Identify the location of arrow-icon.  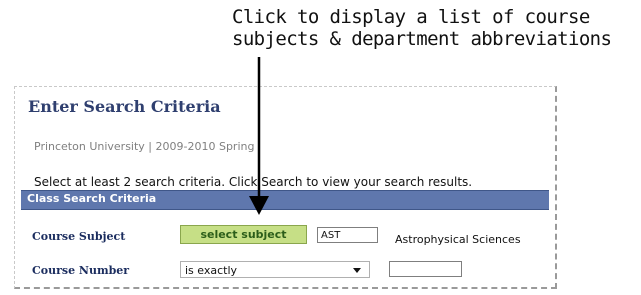
(259, 136).